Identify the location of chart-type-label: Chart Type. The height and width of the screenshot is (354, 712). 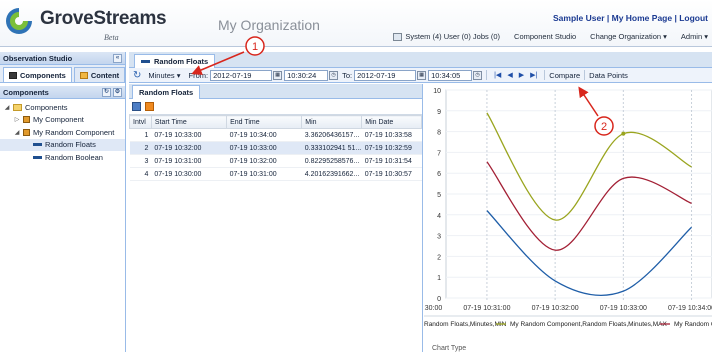
(449, 348).